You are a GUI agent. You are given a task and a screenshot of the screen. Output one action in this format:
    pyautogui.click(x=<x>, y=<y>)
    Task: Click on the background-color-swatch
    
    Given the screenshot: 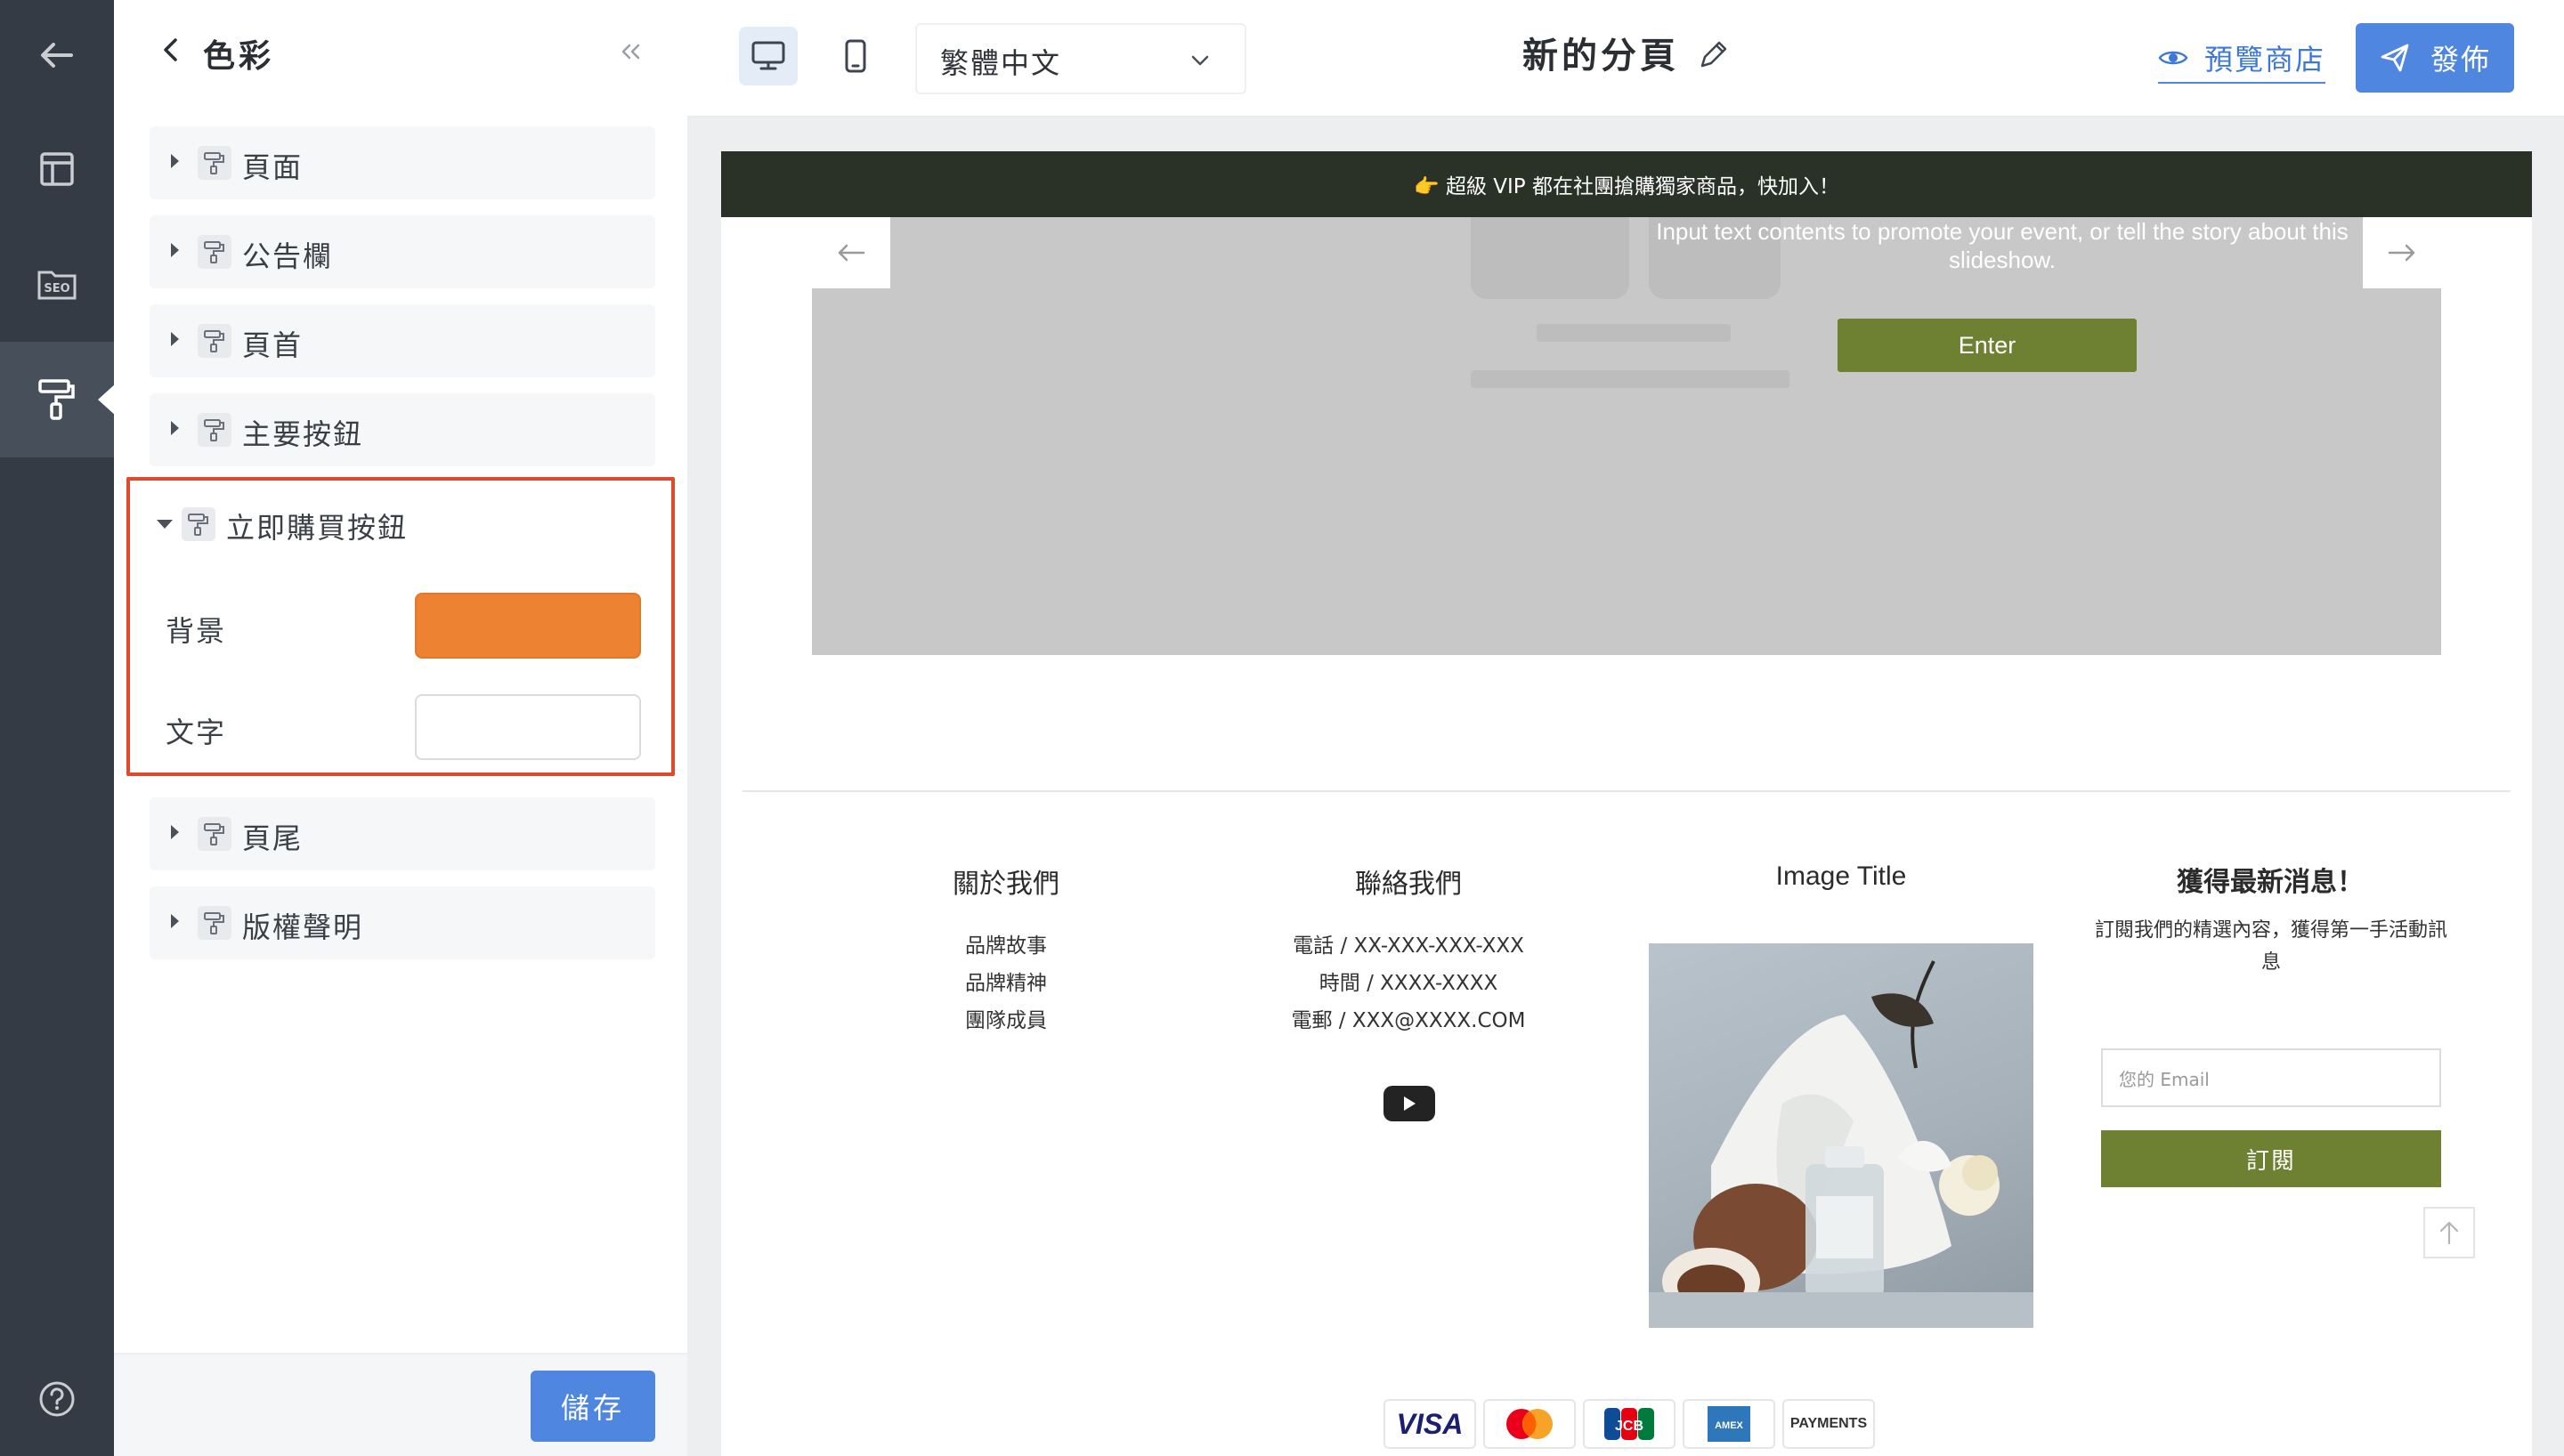 What is the action you would take?
    pyautogui.click(x=528, y=626)
    